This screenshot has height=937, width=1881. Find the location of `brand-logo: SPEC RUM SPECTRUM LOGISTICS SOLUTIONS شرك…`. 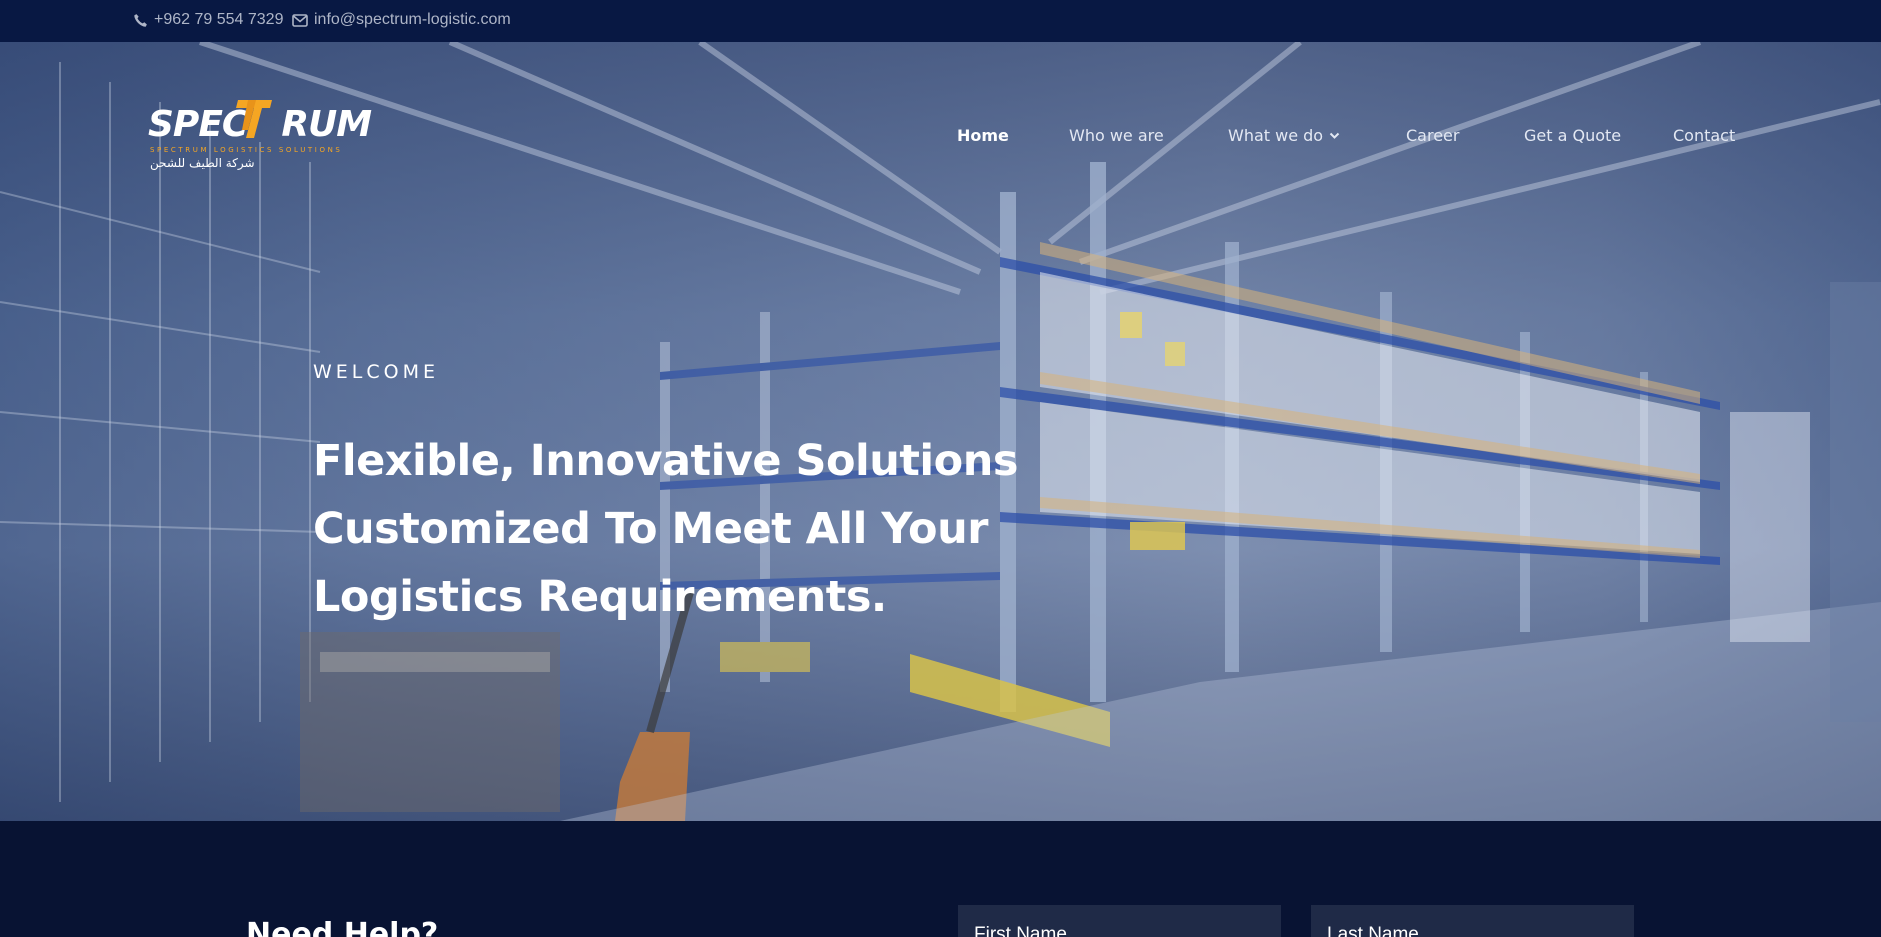

brand-logo: SPEC RUM SPECTRUM LOGISTICS SOLUTIONS شرك… is located at coordinates (260, 133).